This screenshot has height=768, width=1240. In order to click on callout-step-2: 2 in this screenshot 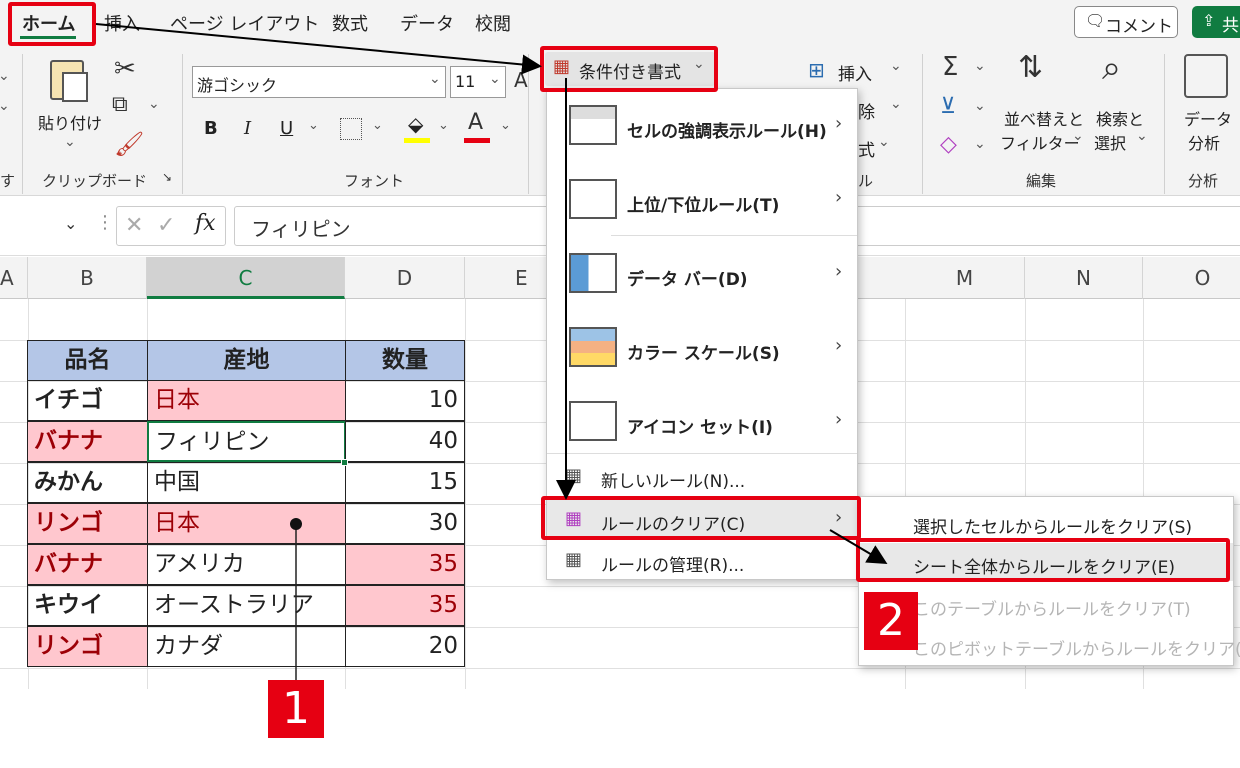, I will do `click(891, 621)`.